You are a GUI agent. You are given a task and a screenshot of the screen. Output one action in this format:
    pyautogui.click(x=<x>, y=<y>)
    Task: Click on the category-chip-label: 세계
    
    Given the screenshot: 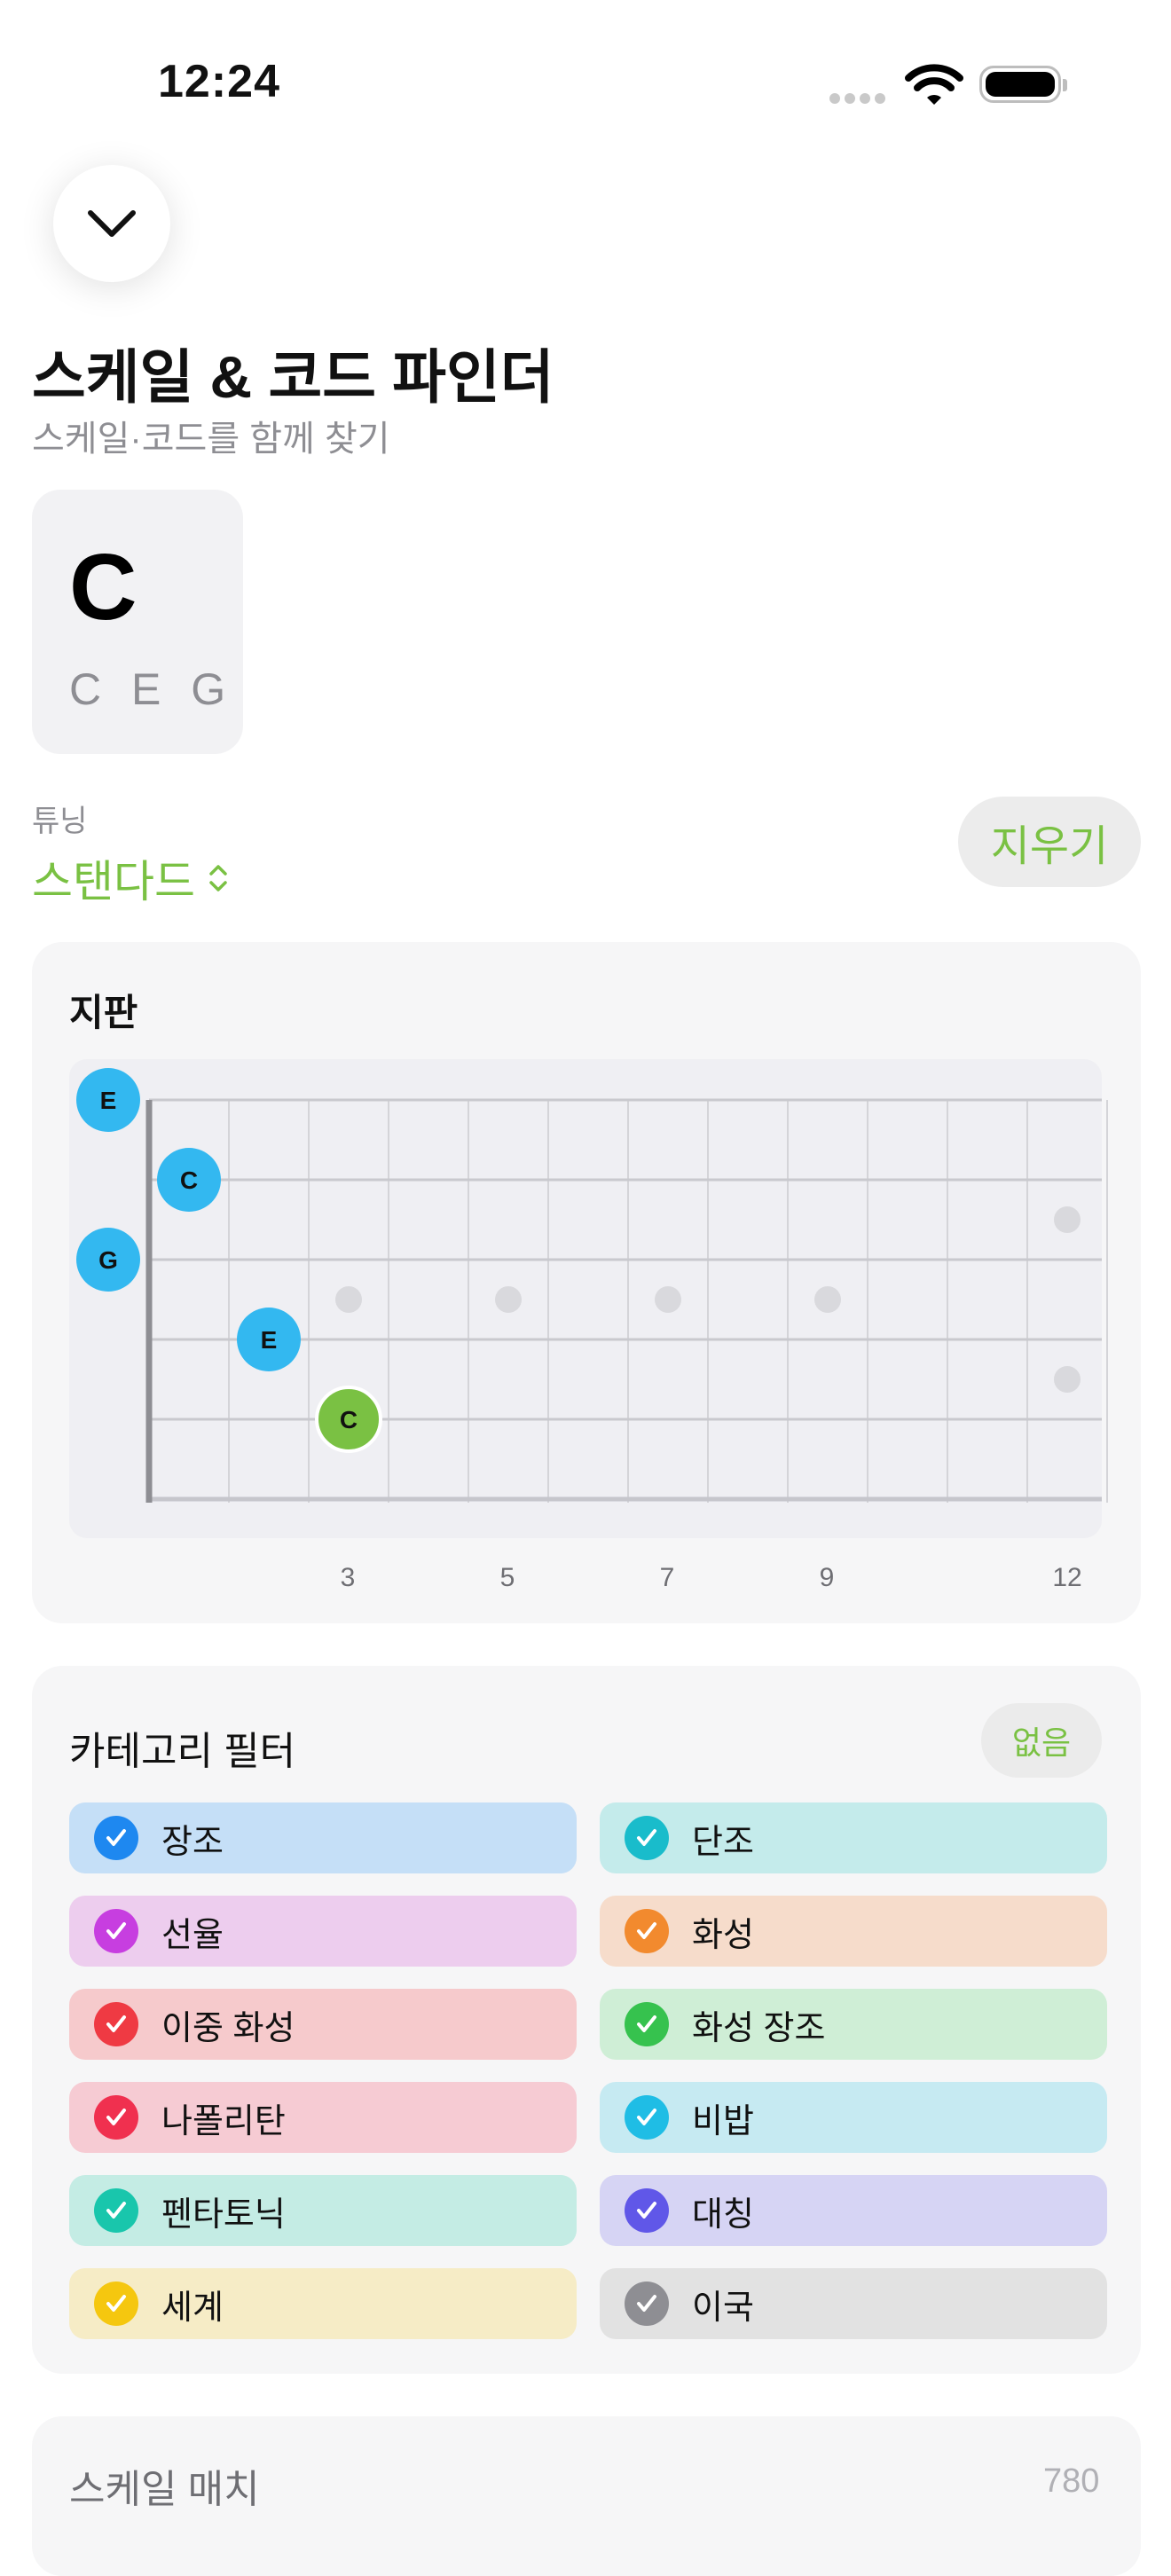 What is the action you would take?
    pyautogui.click(x=193, y=2308)
    